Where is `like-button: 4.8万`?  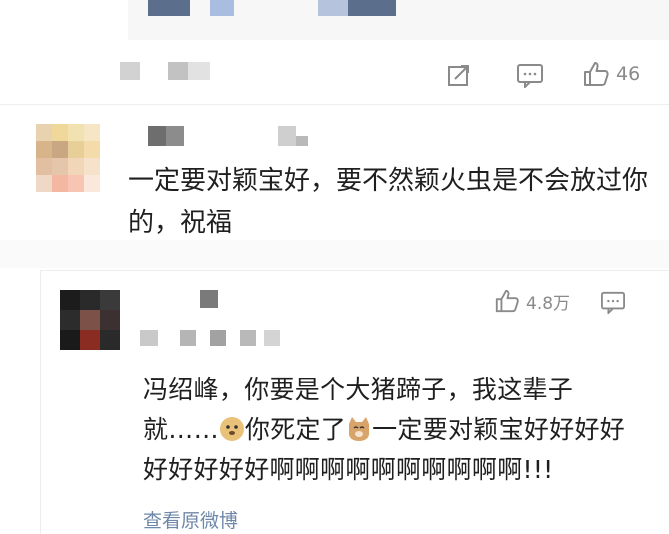
like-button: 4.8万 is located at coordinates (532, 301).